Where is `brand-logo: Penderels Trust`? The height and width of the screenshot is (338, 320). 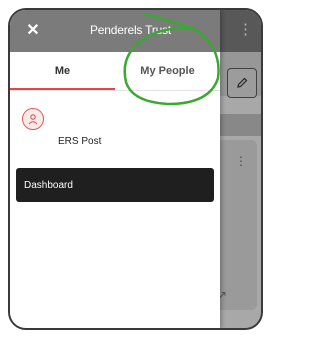
brand-logo: Penderels Trust is located at coordinates (131, 30).